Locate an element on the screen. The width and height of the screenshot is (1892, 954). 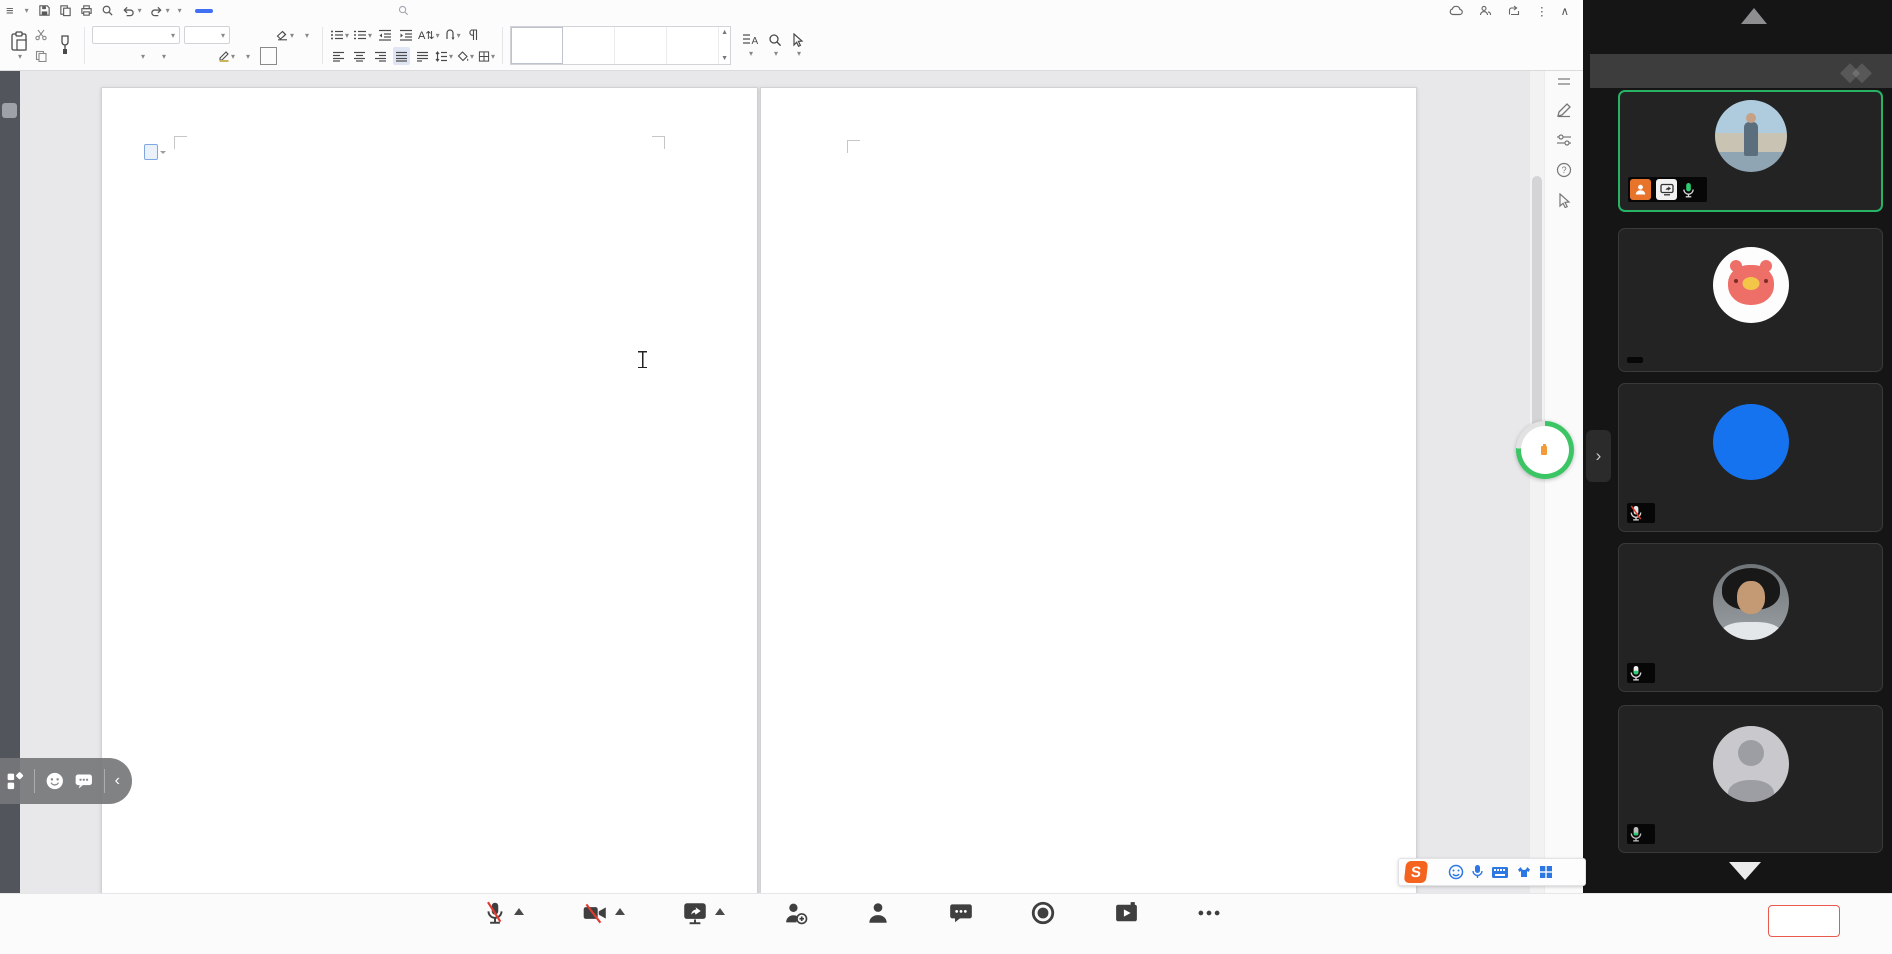
font-color-button: ▾ is located at coordinates (247, 56).